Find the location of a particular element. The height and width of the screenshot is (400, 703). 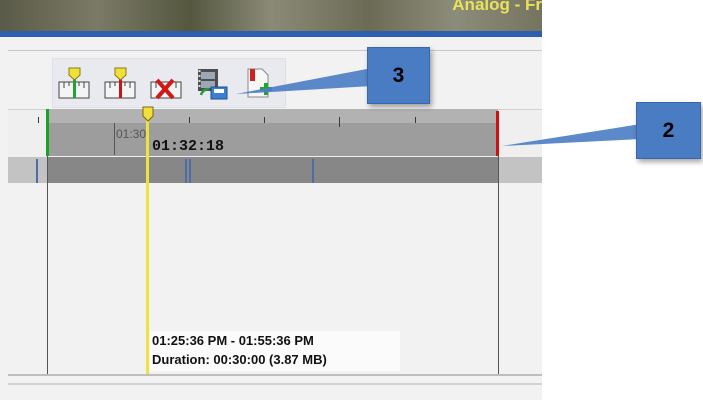

callout-pointers is located at coordinates (438, 107).